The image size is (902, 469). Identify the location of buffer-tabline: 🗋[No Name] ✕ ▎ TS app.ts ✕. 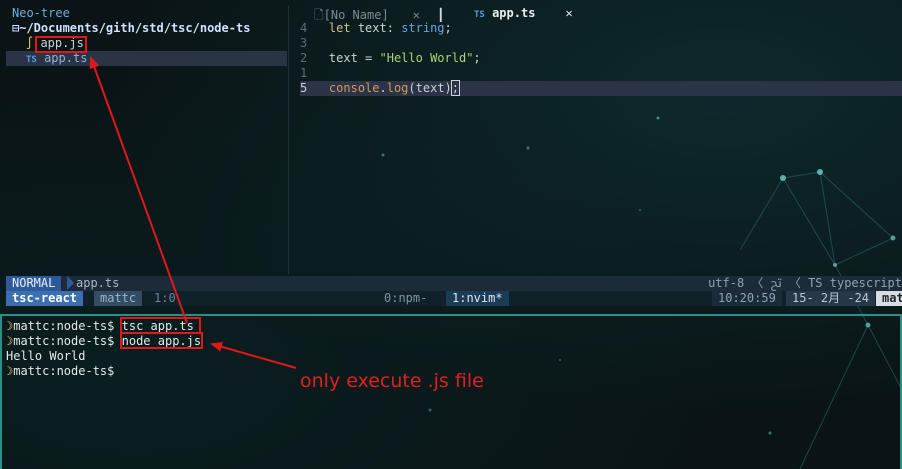
(601, 14).